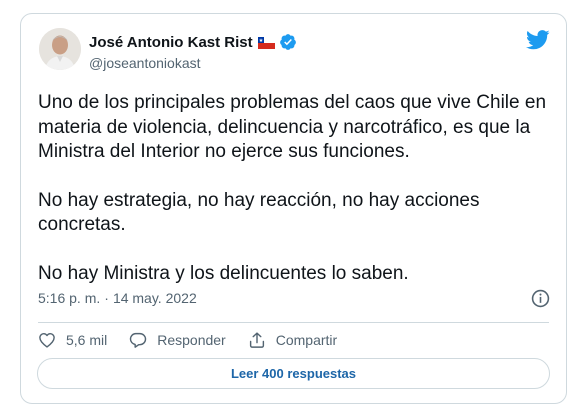 The width and height of the screenshot is (581, 417). Describe the element at coordinates (538, 40) in the screenshot. I see `twitter-bird-icon` at that location.